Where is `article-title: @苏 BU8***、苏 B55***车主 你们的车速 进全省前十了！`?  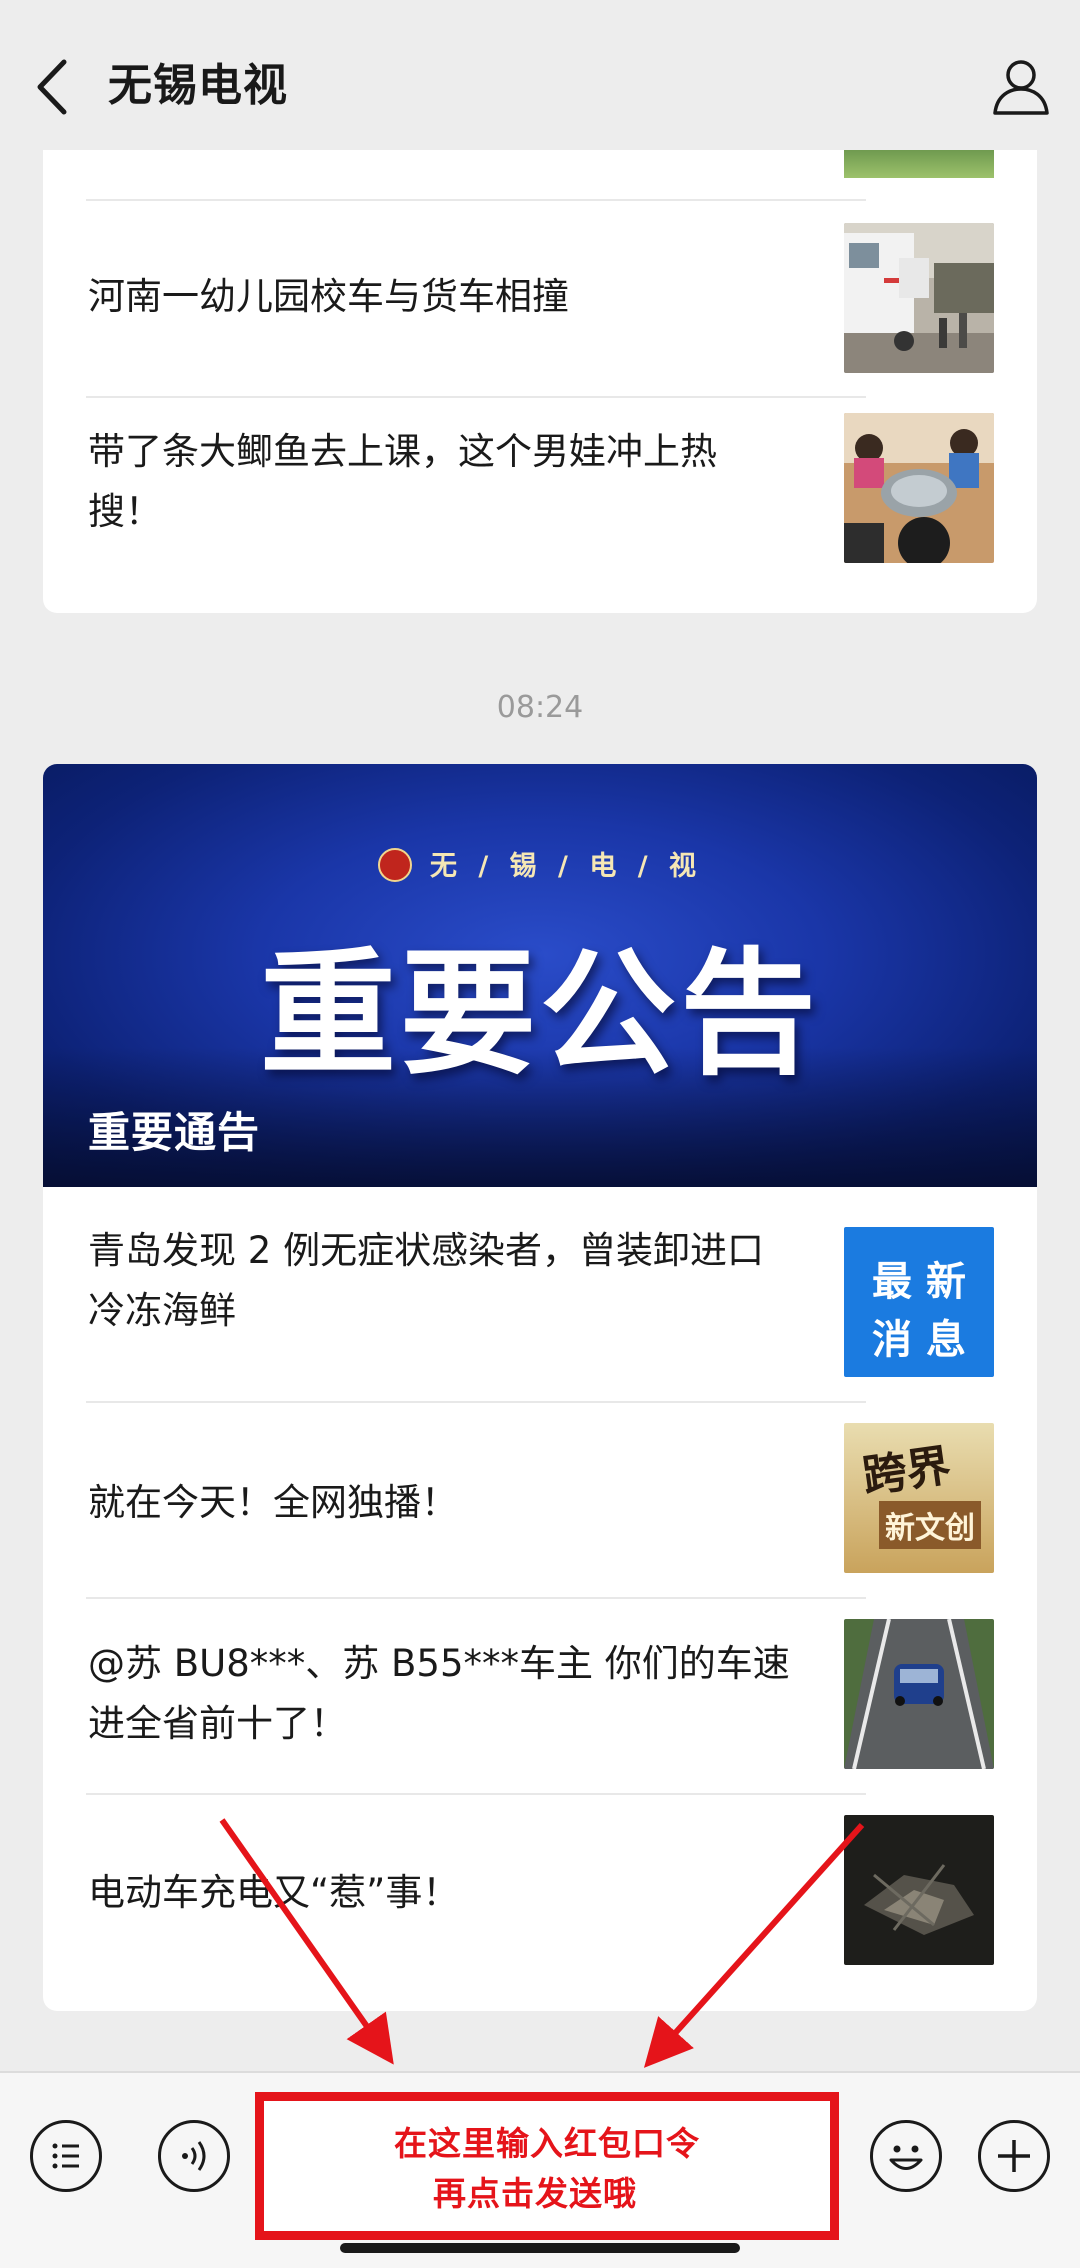
article-title: @苏 BU8***、苏 B55***车主 你们的车速 进全省前十了！ is located at coordinates (468, 1694).